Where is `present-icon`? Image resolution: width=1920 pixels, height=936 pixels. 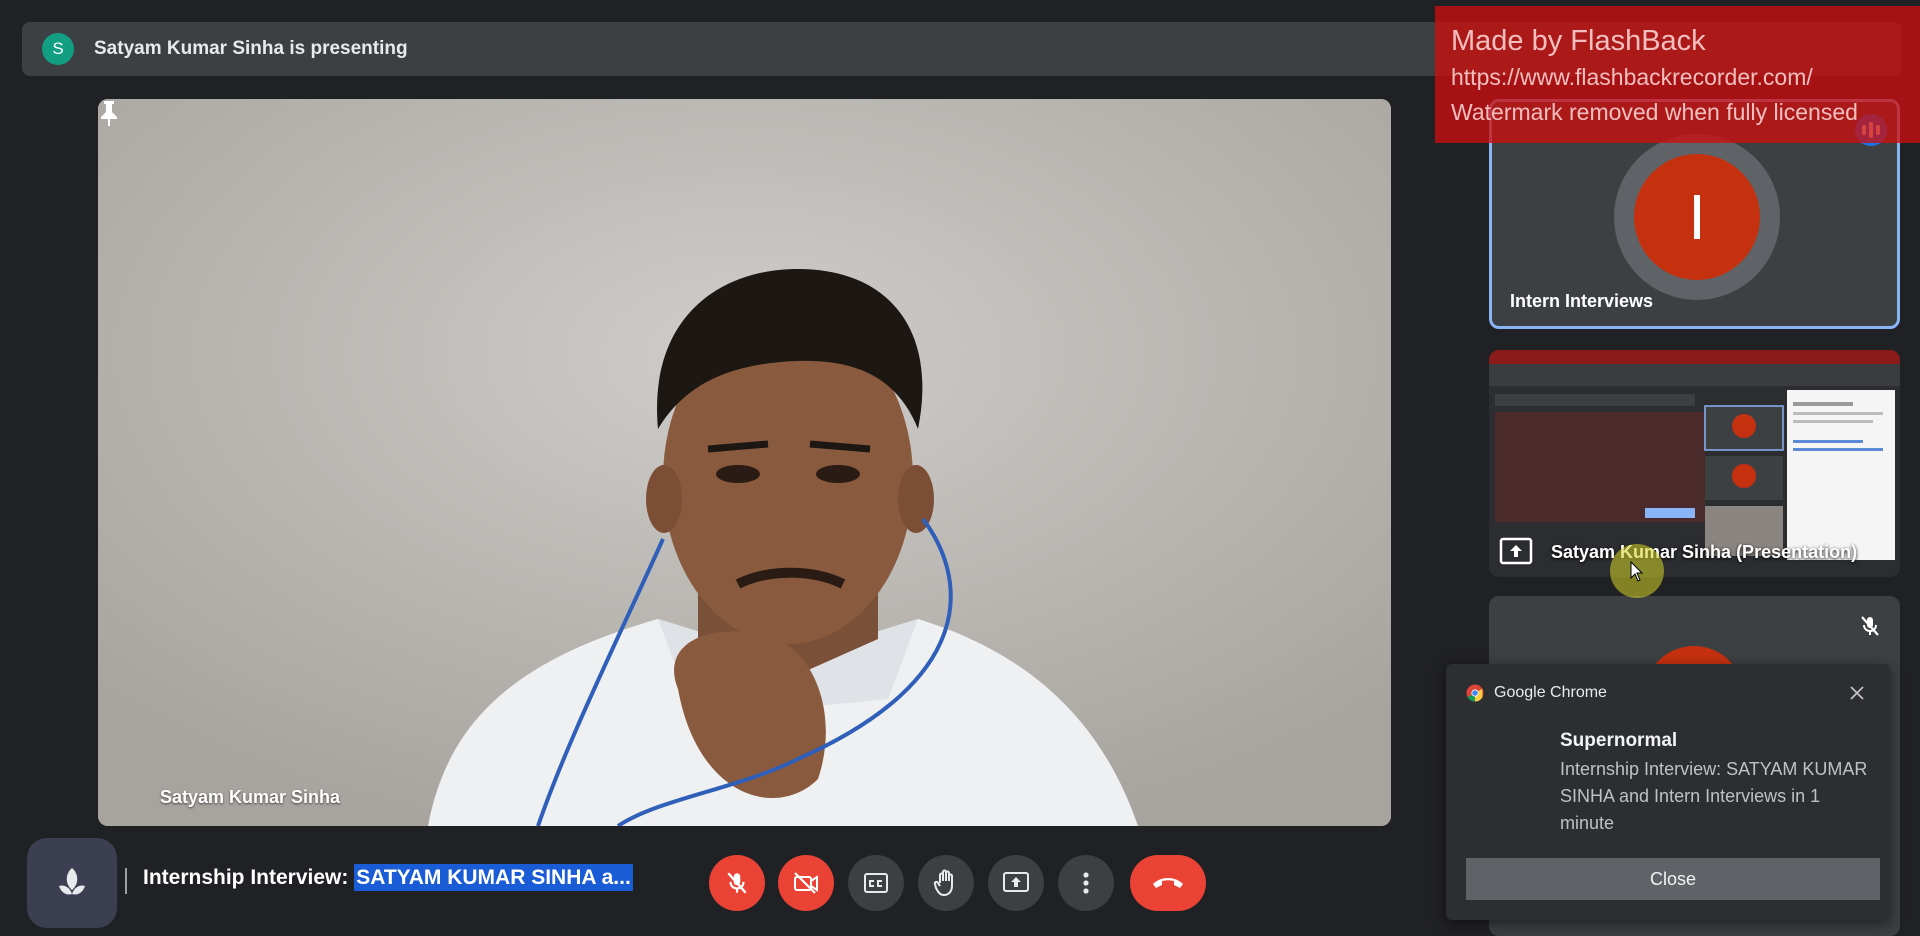
present-icon is located at coordinates (1016, 882).